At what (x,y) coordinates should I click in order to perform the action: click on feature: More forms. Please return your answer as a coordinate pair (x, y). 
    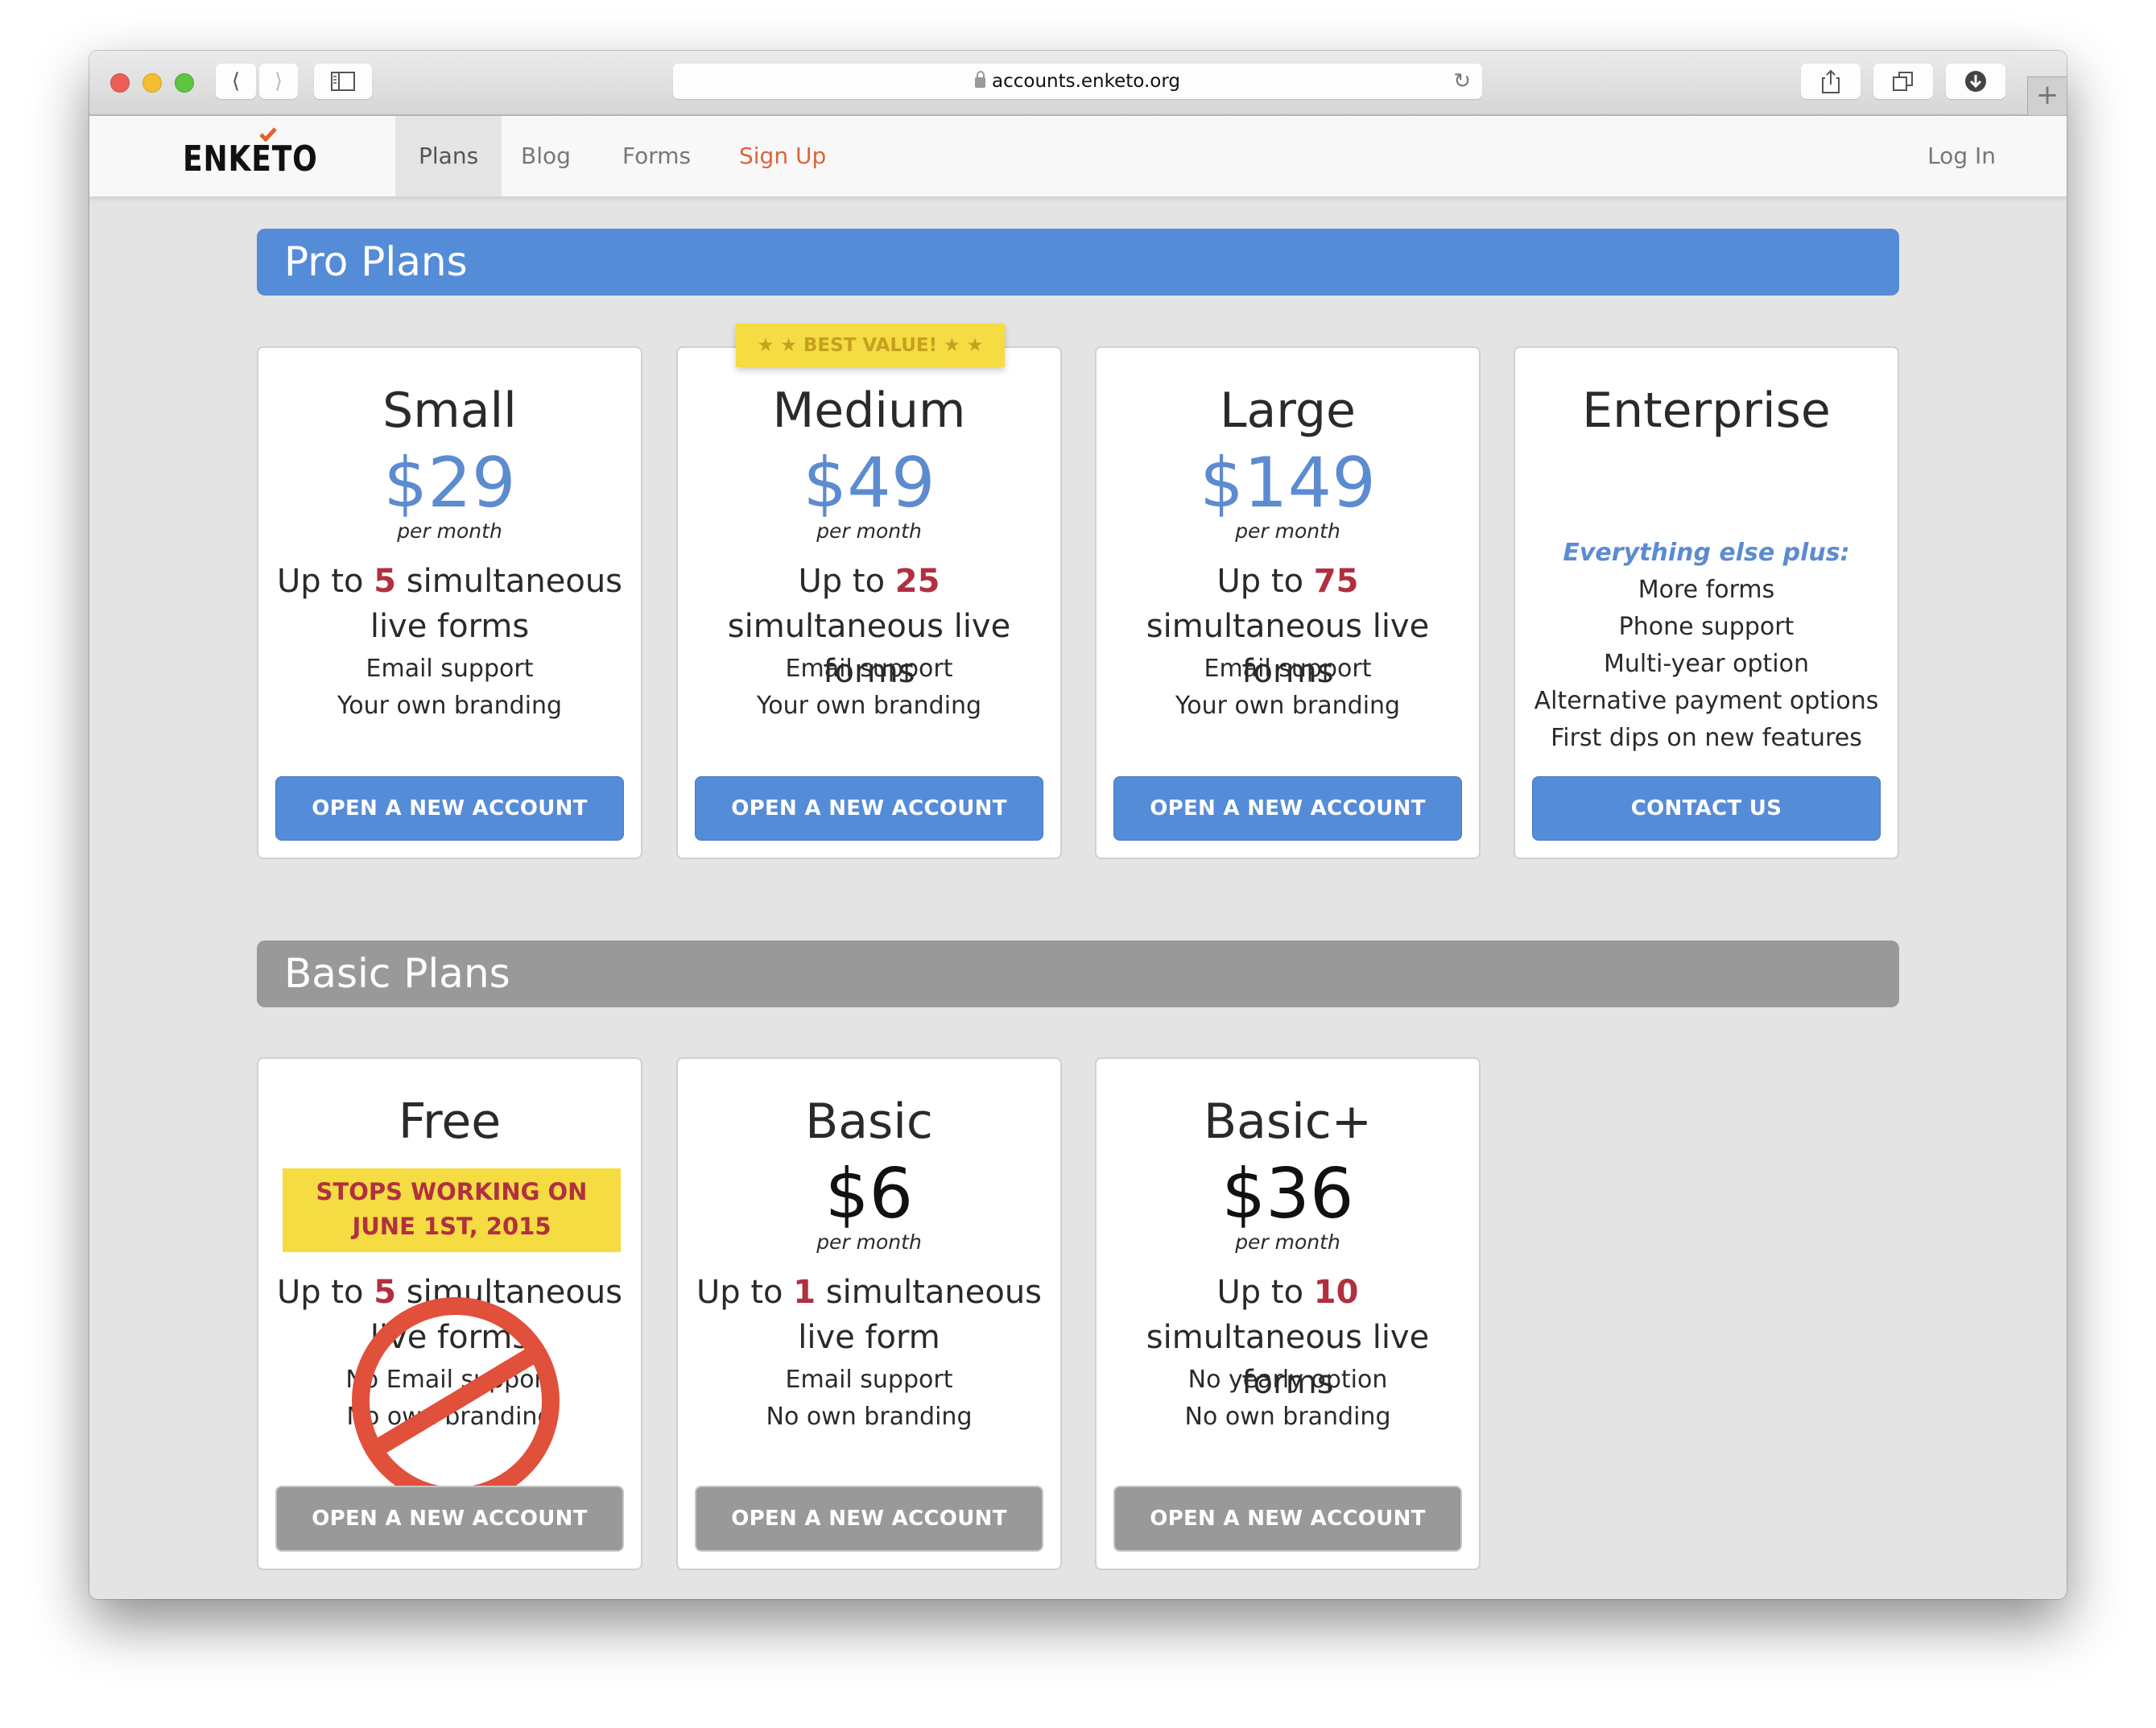
    Looking at the image, I should click on (1706, 590).